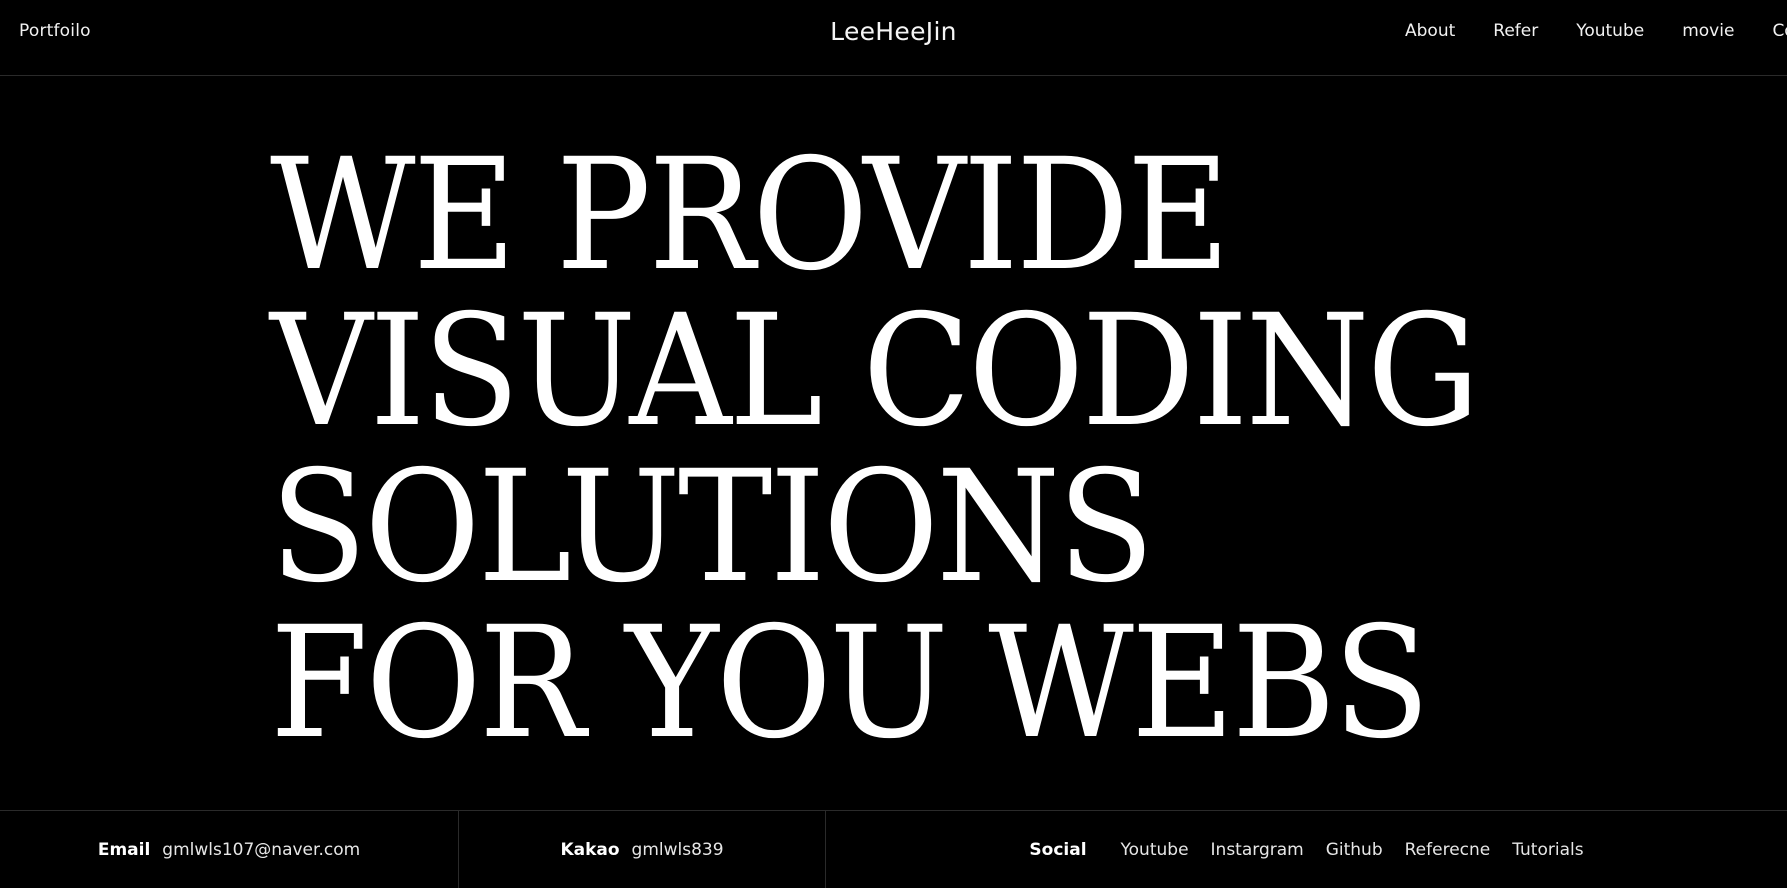 This screenshot has width=1787, height=888. Describe the element at coordinates (1354, 850) in the screenshot. I see `social-github: Github` at that location.